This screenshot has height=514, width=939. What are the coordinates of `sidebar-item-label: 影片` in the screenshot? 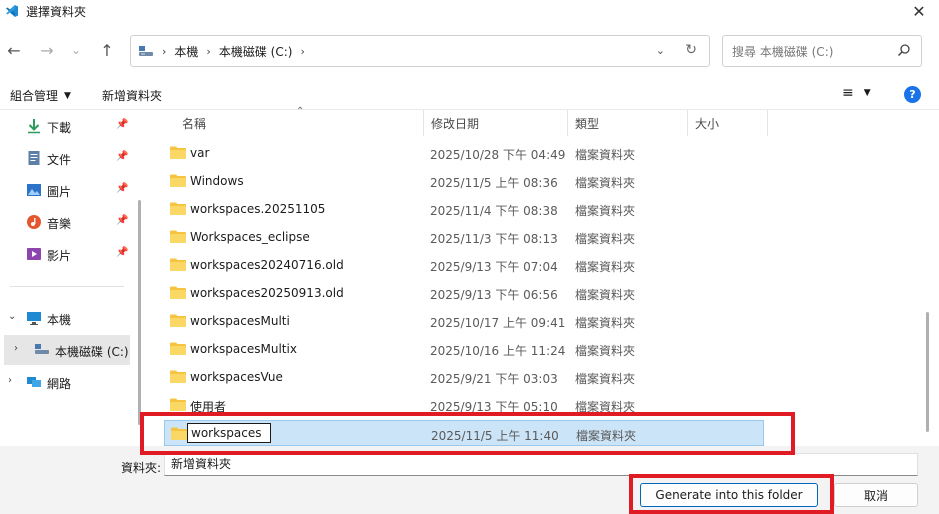 It's located at (59, 256).